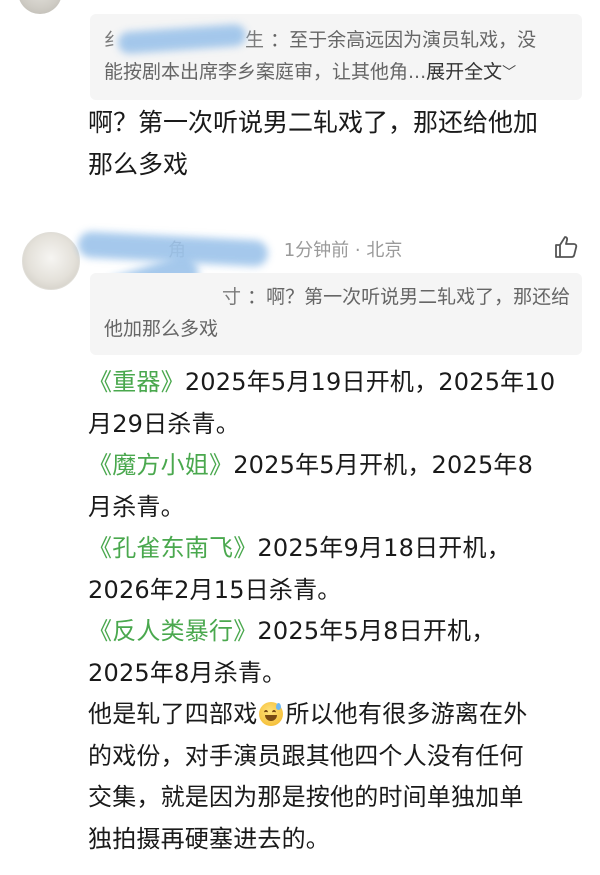  I want to click on comment-line: 那么多戏, so click(138, 164).